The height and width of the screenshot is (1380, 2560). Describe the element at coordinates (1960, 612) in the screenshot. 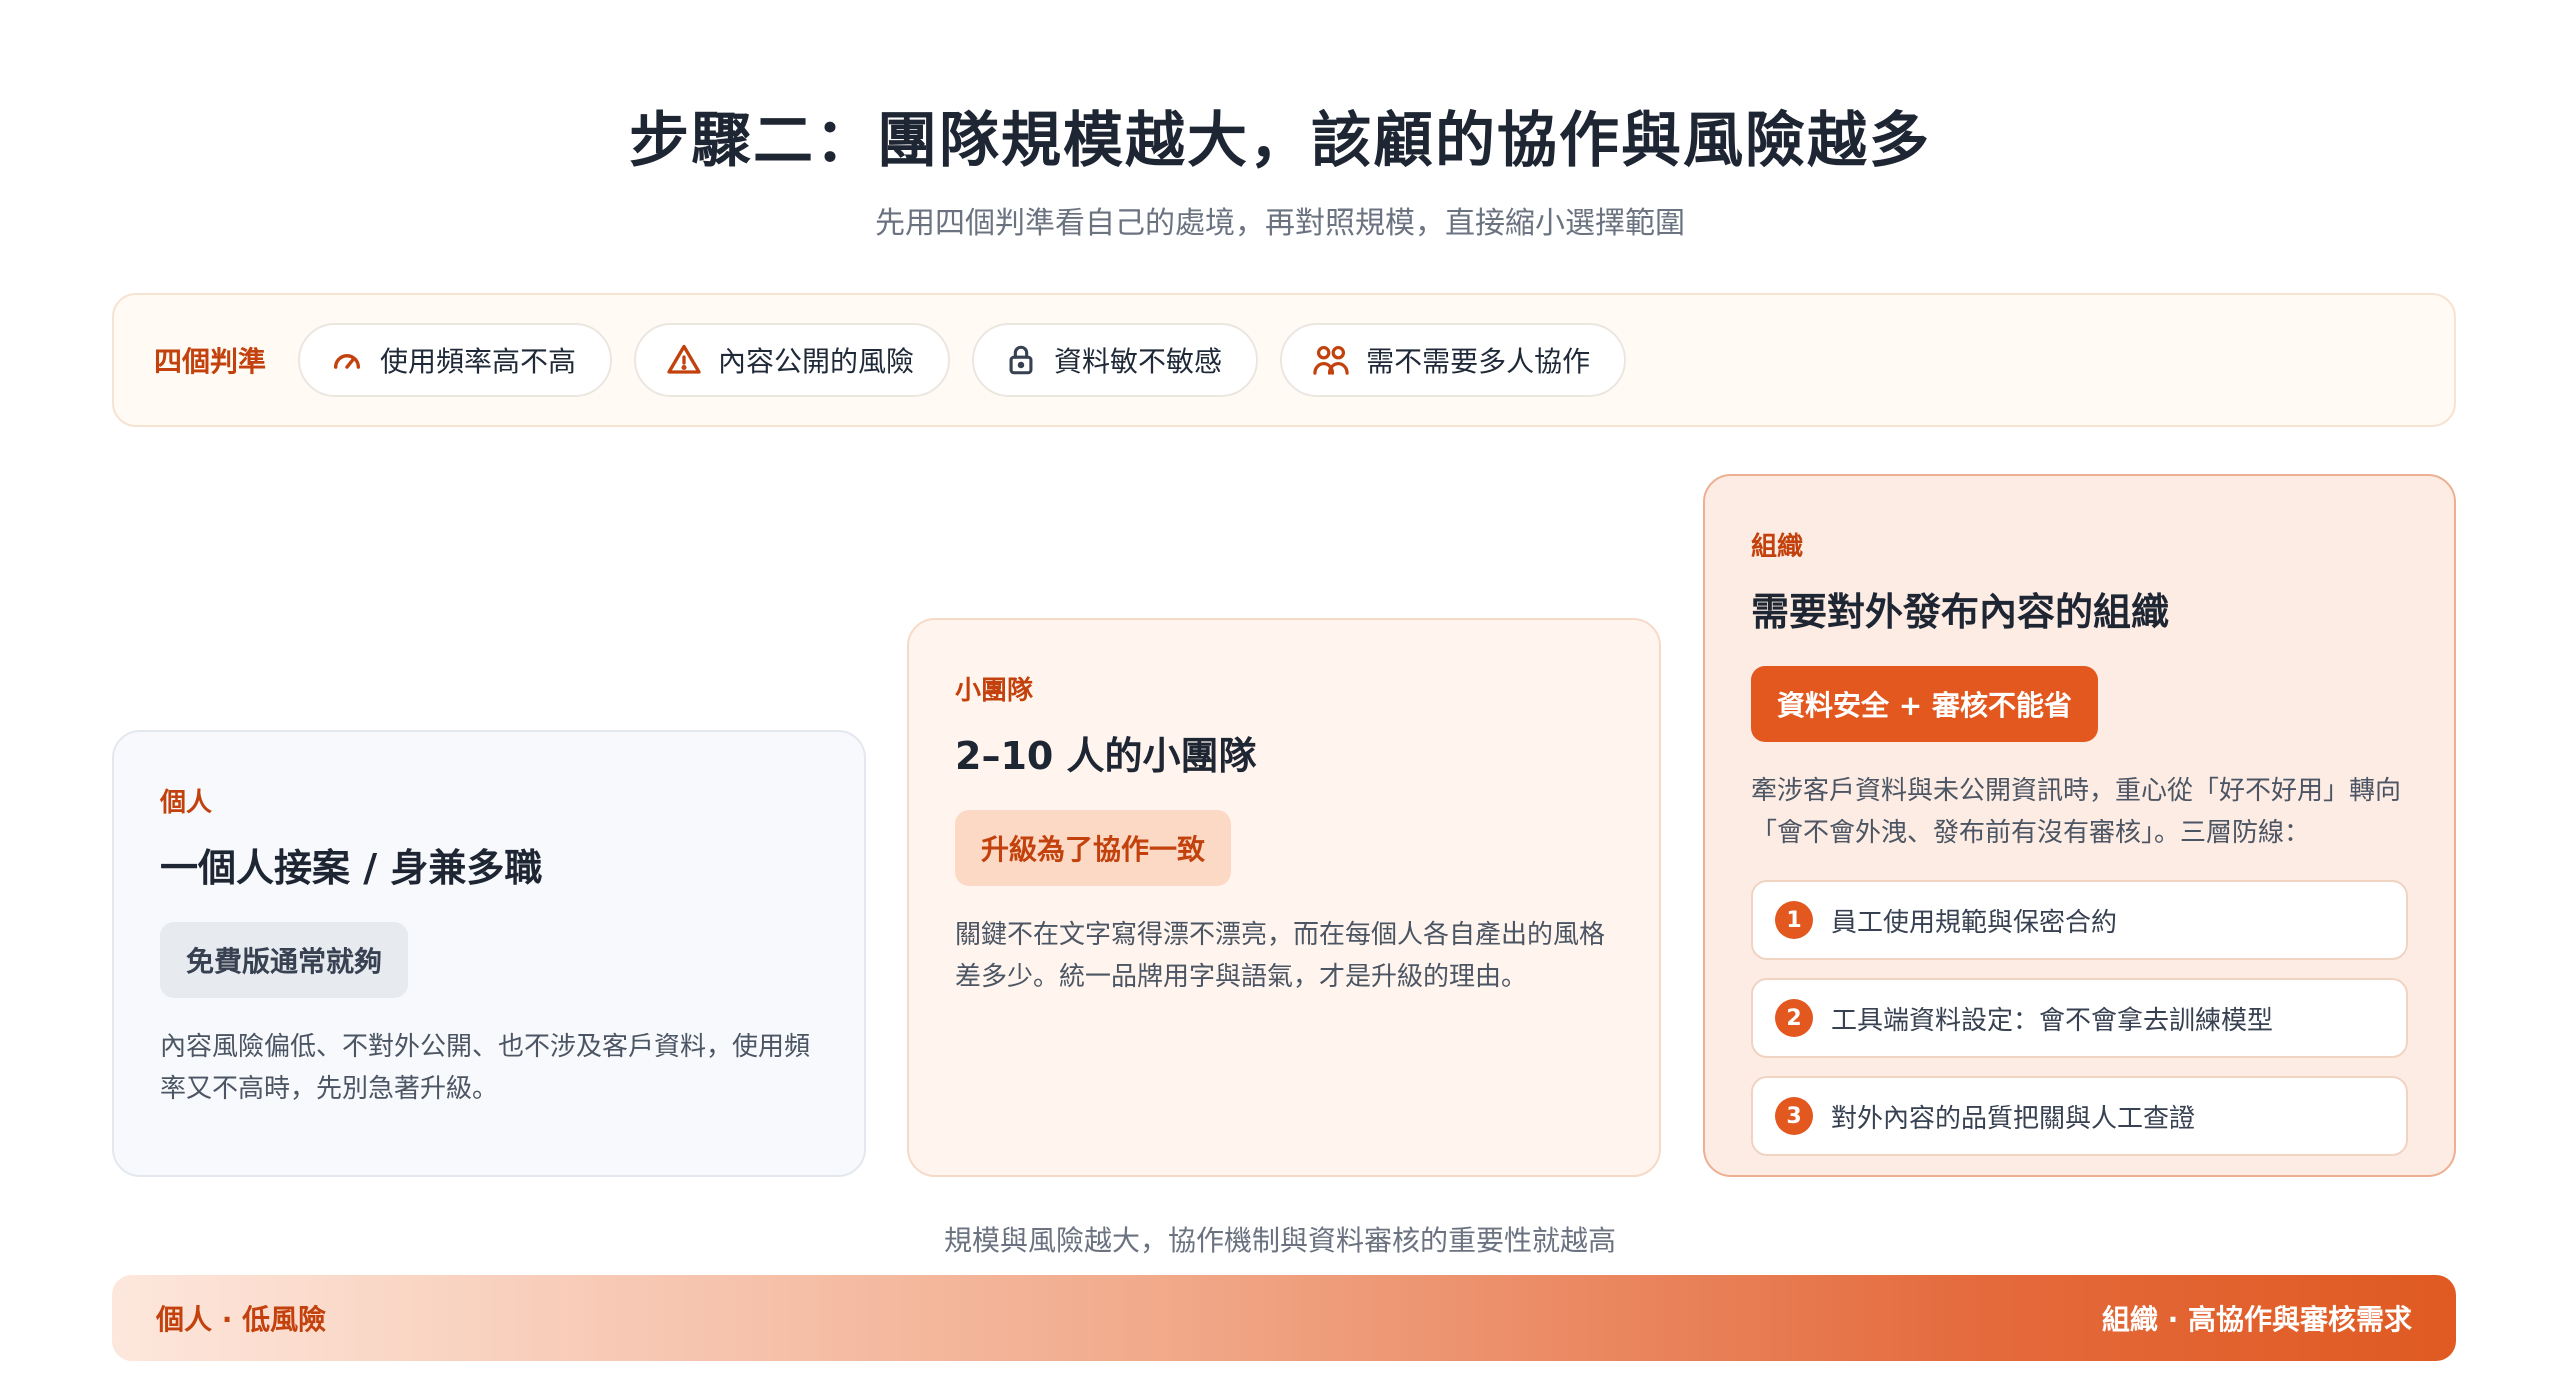

I see `card-title: 需要對外發布內容的組織` at that location.